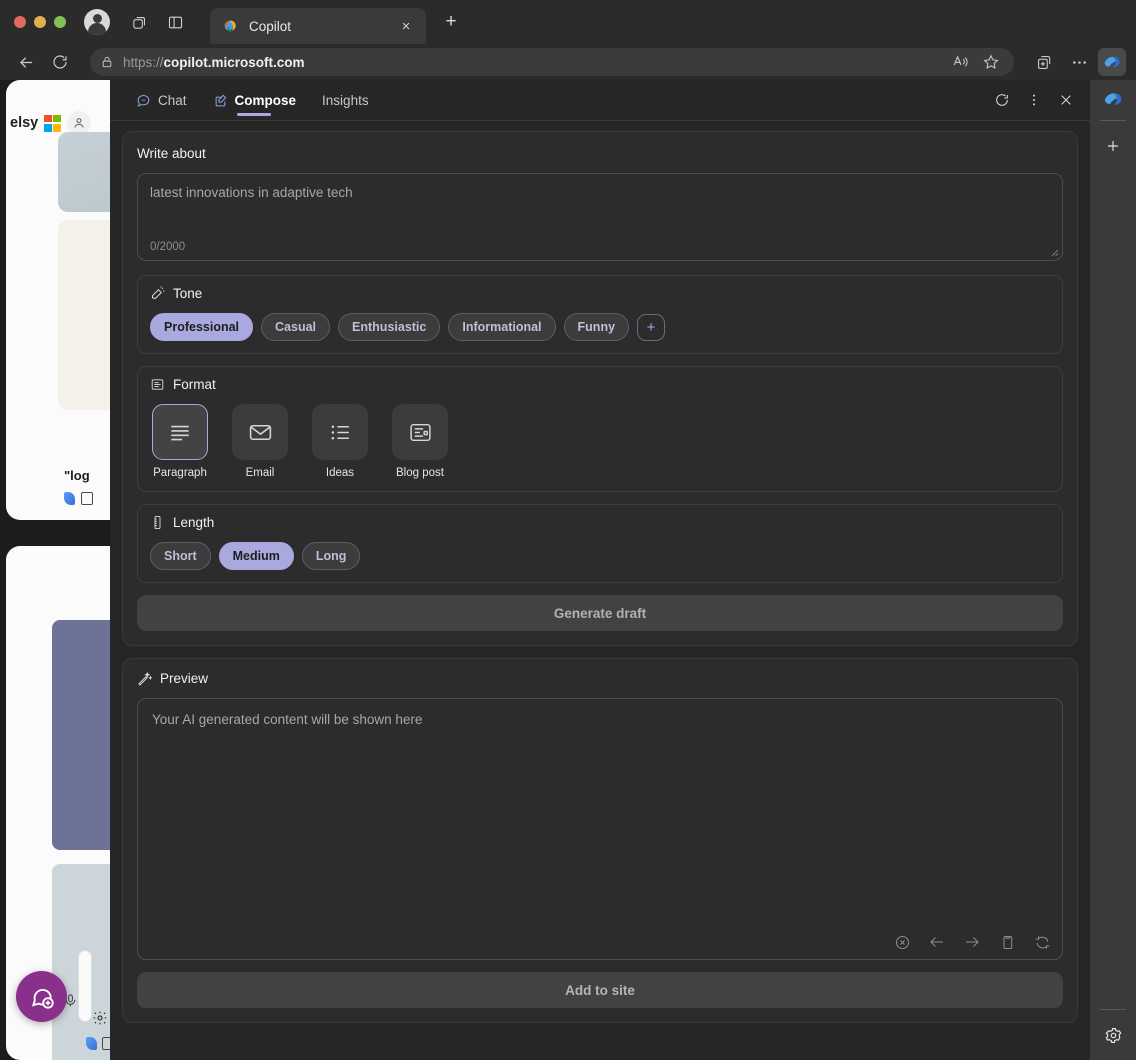 Image resolution: width=1136 pixels, height=1060 pixels. I want to click on length-chip-long: Long, so click(331, 556).